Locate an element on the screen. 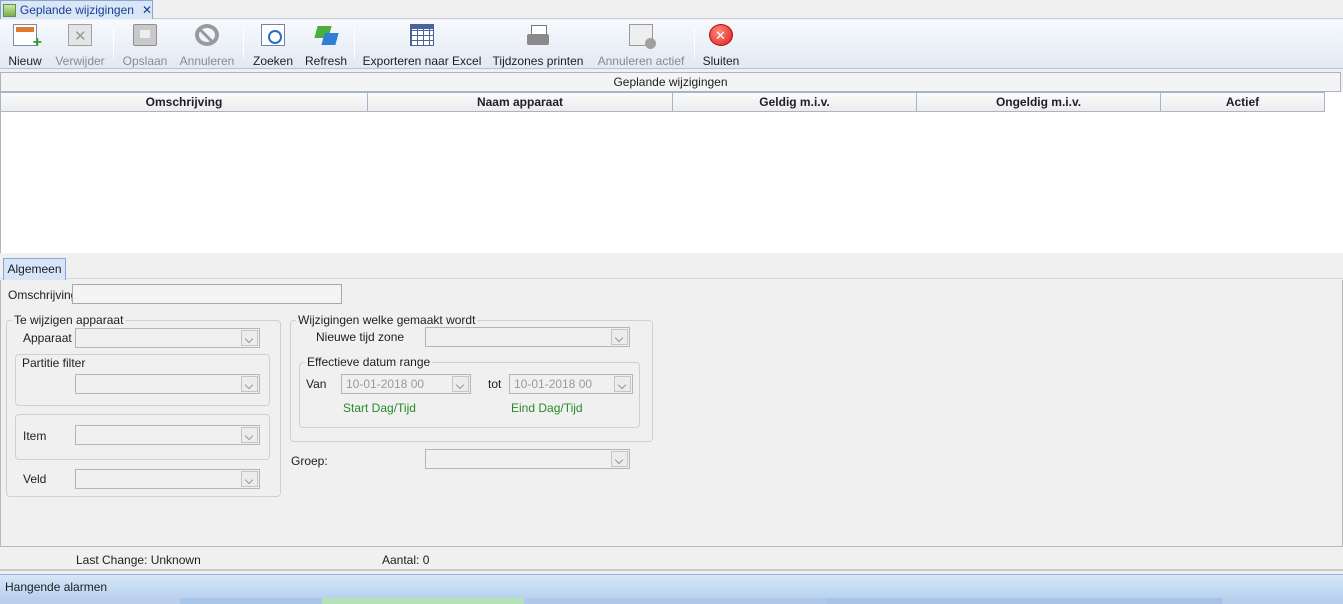  detail-tab-strip: Algemeen is located at coordinates (671, 266).